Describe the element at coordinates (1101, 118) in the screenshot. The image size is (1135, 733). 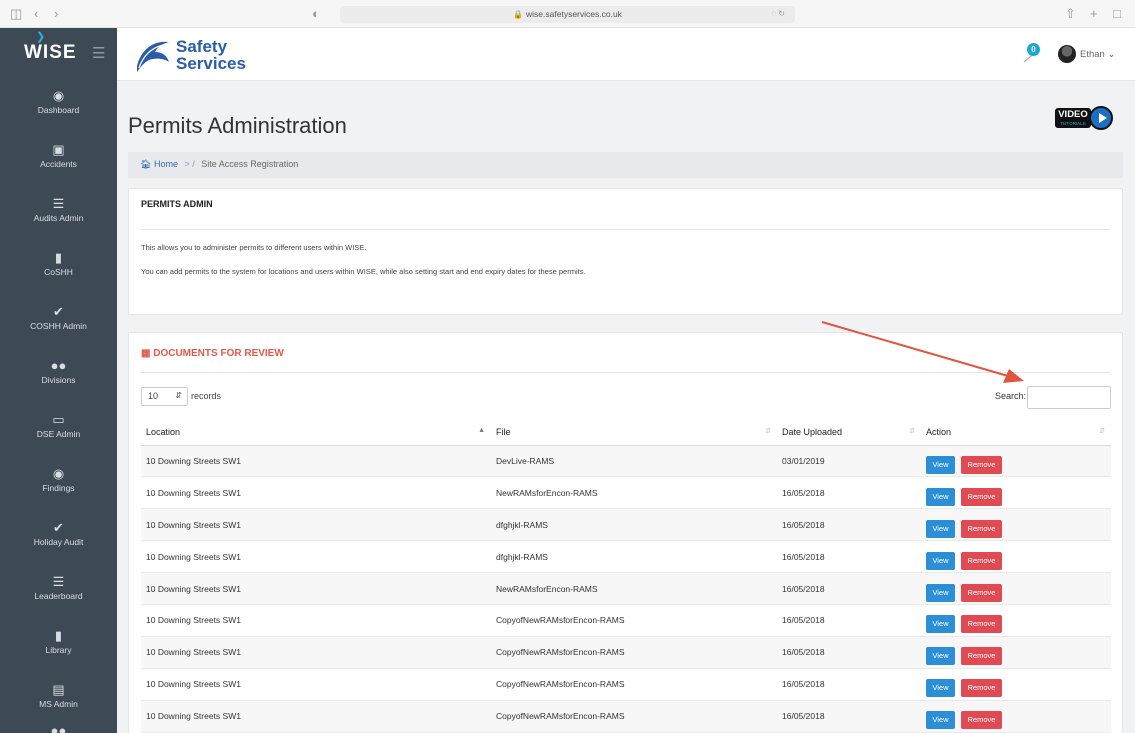
I see `play-icon` at that location.